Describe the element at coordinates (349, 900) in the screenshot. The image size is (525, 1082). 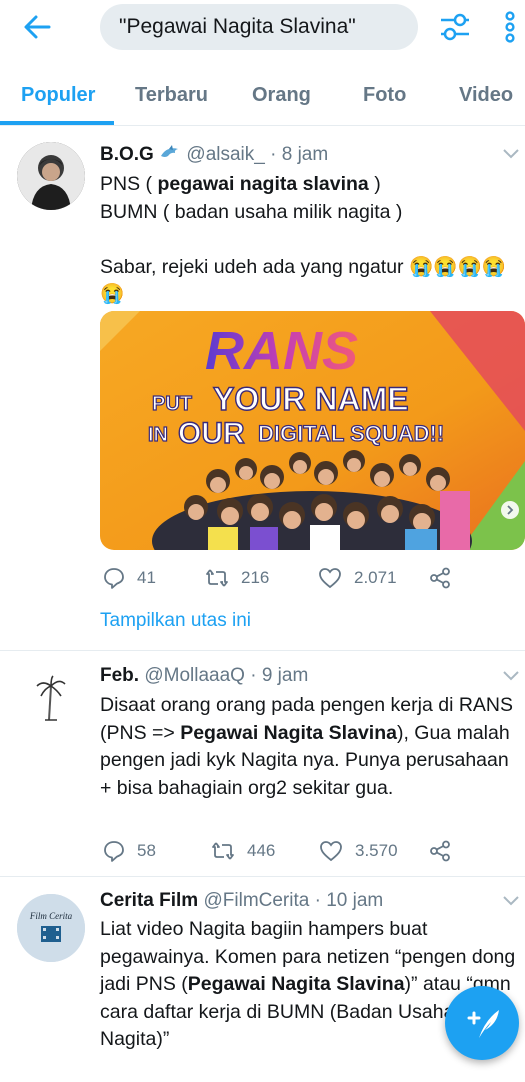
I see `tweet-time: · 10 jam` at that location.